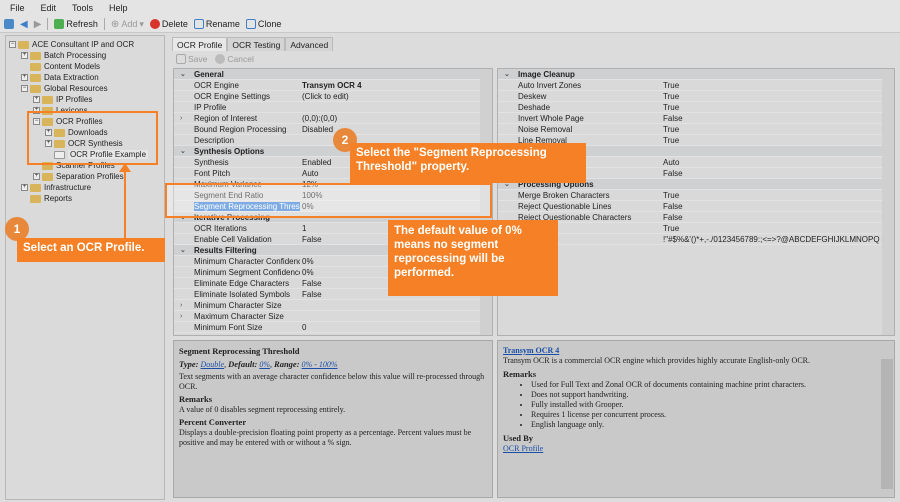 The height and width of the screenshot is (502, 900). What do you see at coordinates (390, 327) in the screenshot?
I see `property-value: 0` at bounding box center [390, 327].